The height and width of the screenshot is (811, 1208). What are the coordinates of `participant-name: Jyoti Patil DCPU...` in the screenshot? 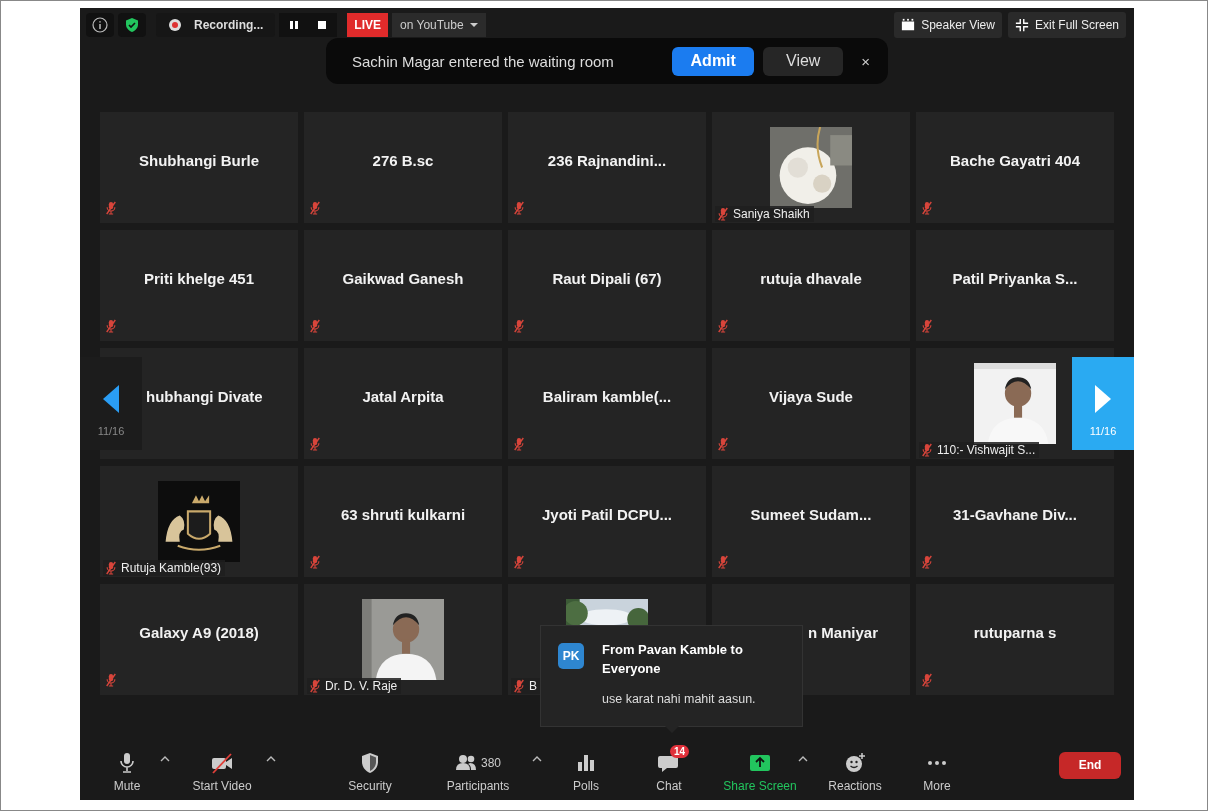 It's located at (607, 514).